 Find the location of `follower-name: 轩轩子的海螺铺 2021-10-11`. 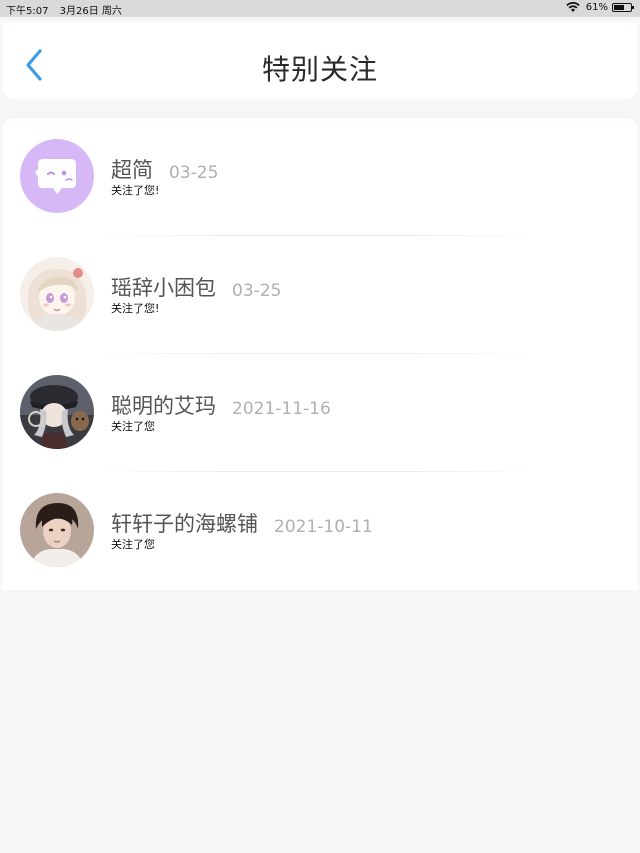

follower-name: 轩轩子的海螺铺 2021-10-11 is located at coordinates (242, 523).